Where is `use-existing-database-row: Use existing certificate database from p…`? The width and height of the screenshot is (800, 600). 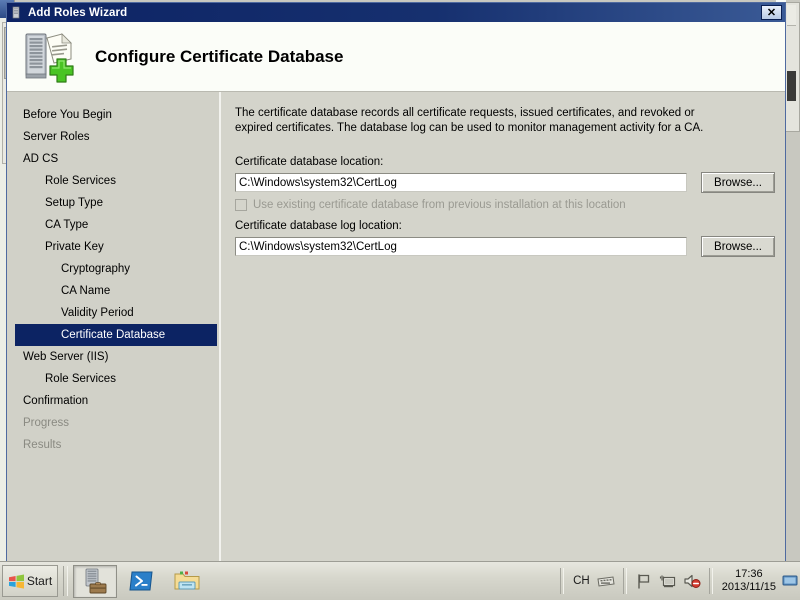 use-existing-database-row: Use existing certificate database from p… is located at coordinates (505, 205).